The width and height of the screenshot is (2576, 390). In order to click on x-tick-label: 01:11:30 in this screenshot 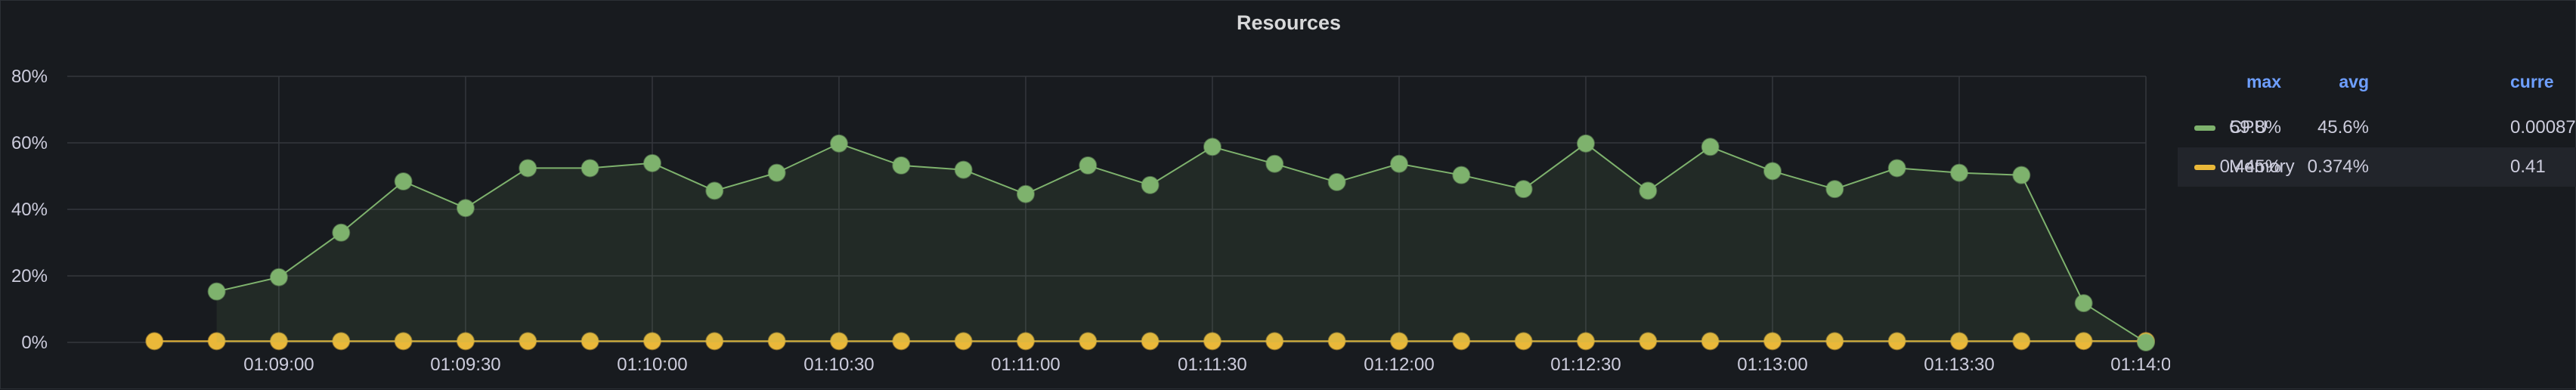, I will do `click(1212, 364)`.